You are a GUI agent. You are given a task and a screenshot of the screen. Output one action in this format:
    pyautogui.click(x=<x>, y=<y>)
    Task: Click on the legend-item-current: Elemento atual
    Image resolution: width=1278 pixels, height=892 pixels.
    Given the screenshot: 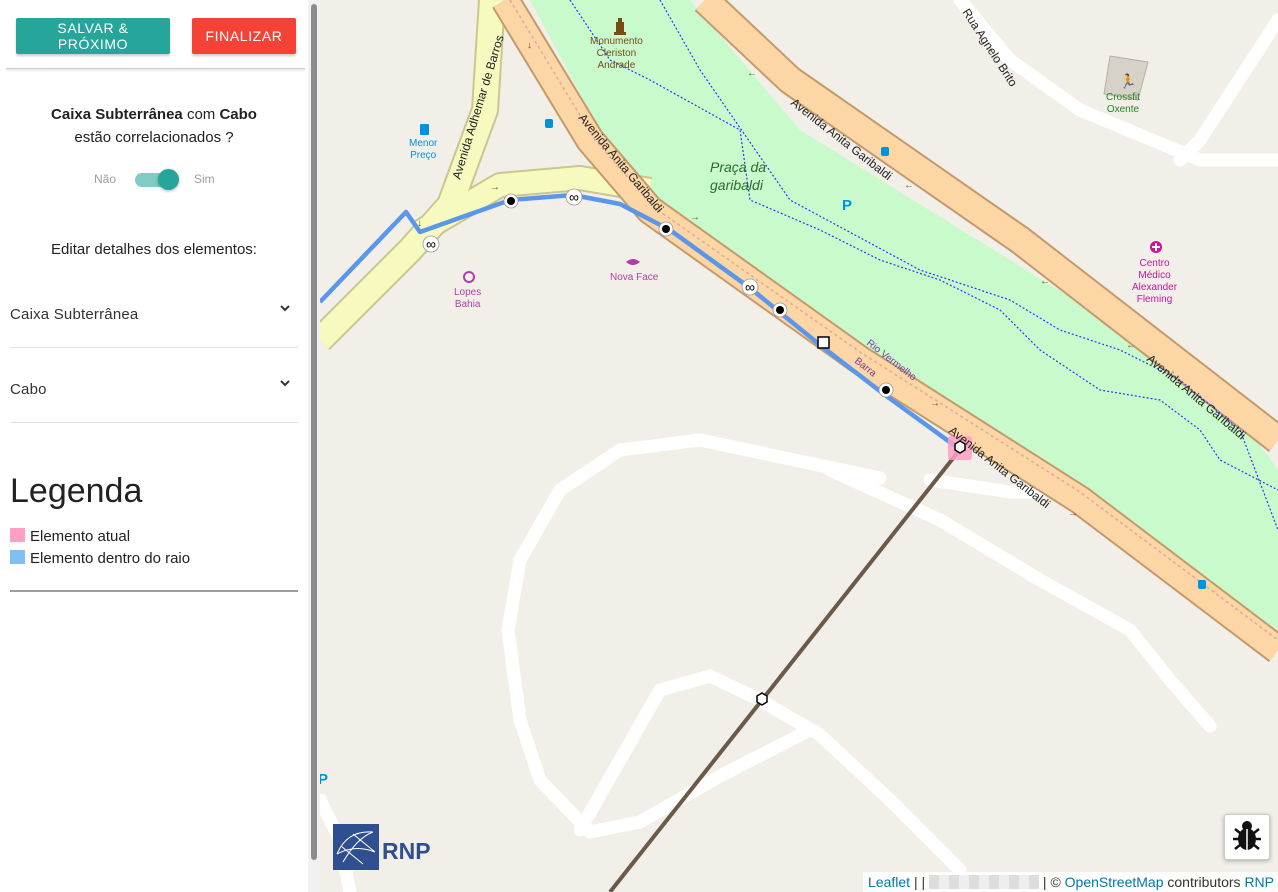 What is the action you would take?
    pyautogui.click(x=70, y=536)
    